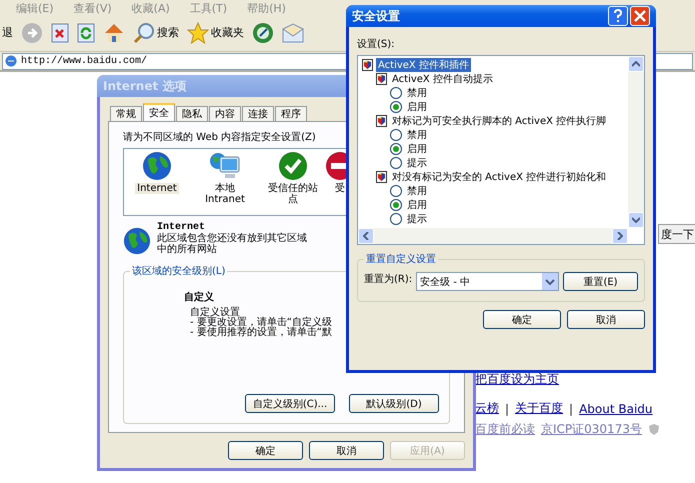 This screenshot has height=483, width=695. Describe the element at coordinates (144, 86) in the screenshot. I see `window-title: Internet 选项` at that location.